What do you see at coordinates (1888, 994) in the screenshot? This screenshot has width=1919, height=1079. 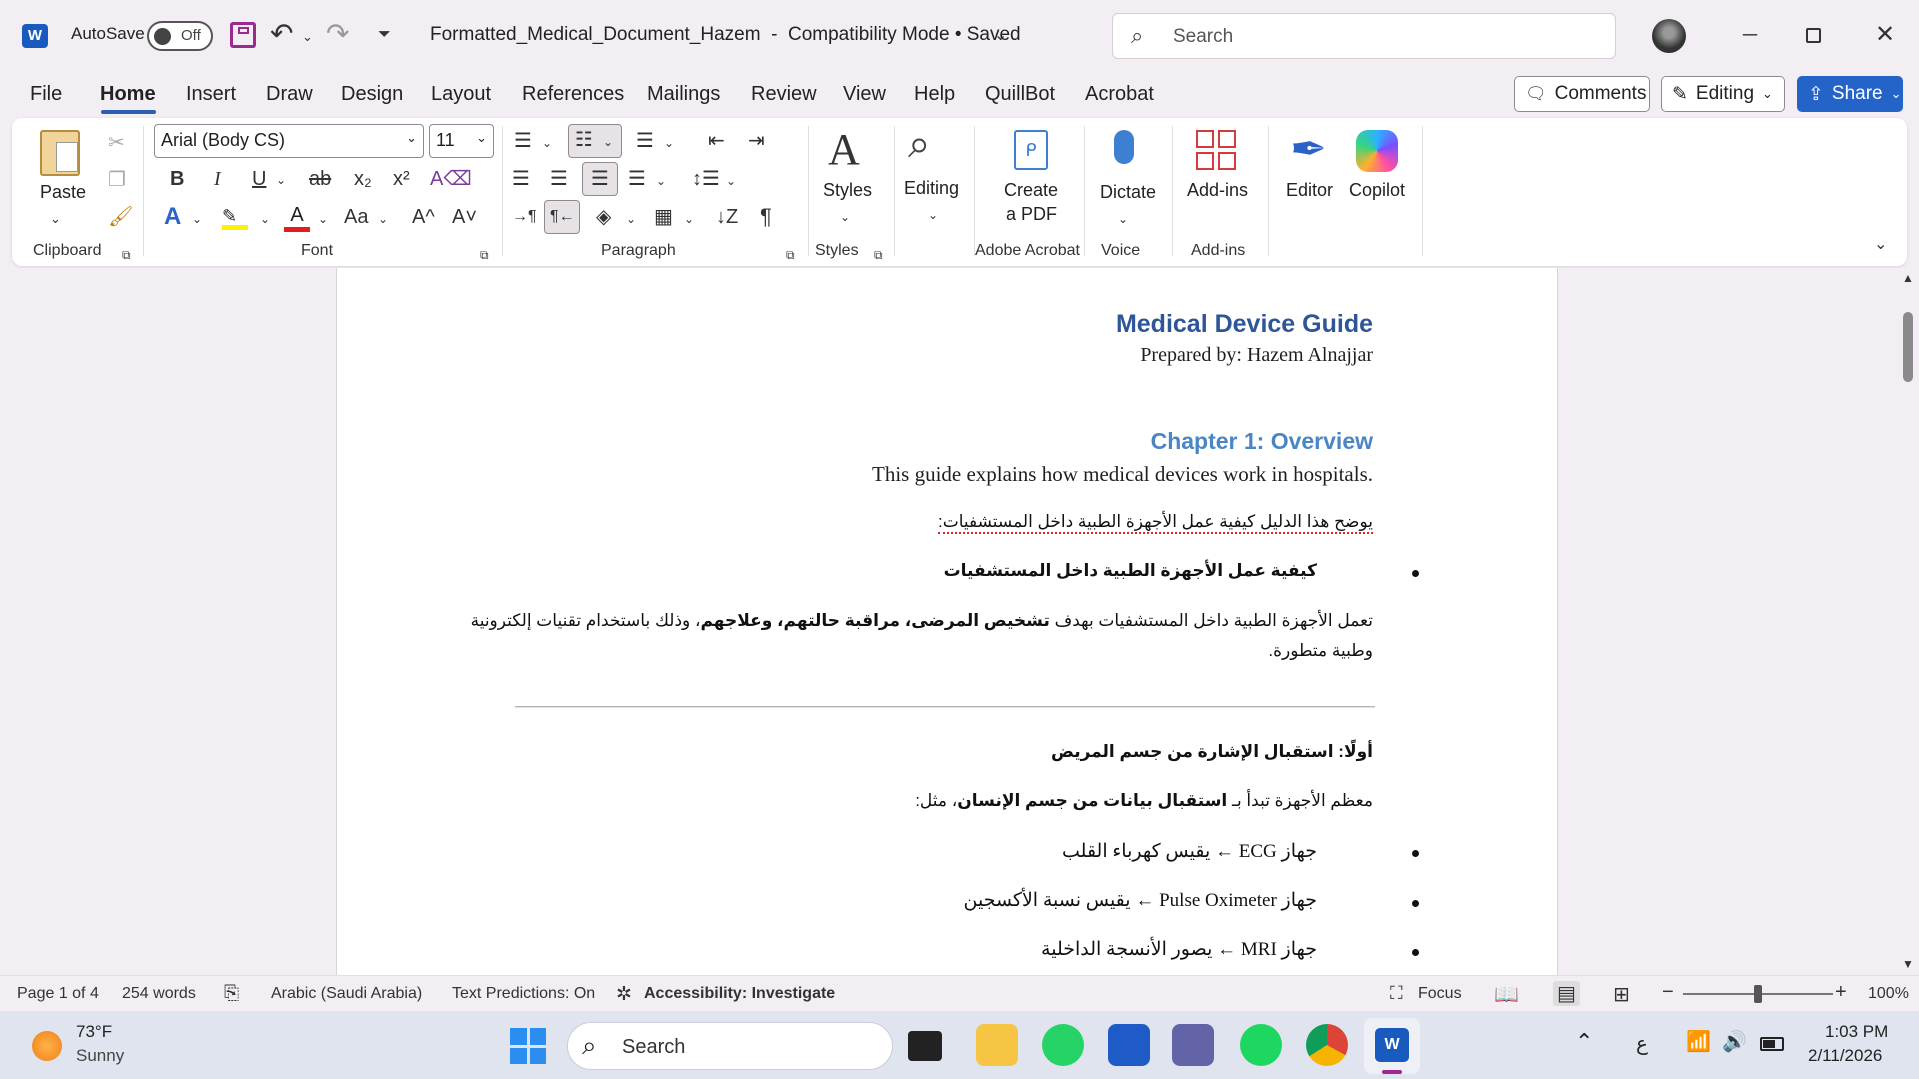 I see `zoom-level: 100%` at bounding box center [1888, 994].